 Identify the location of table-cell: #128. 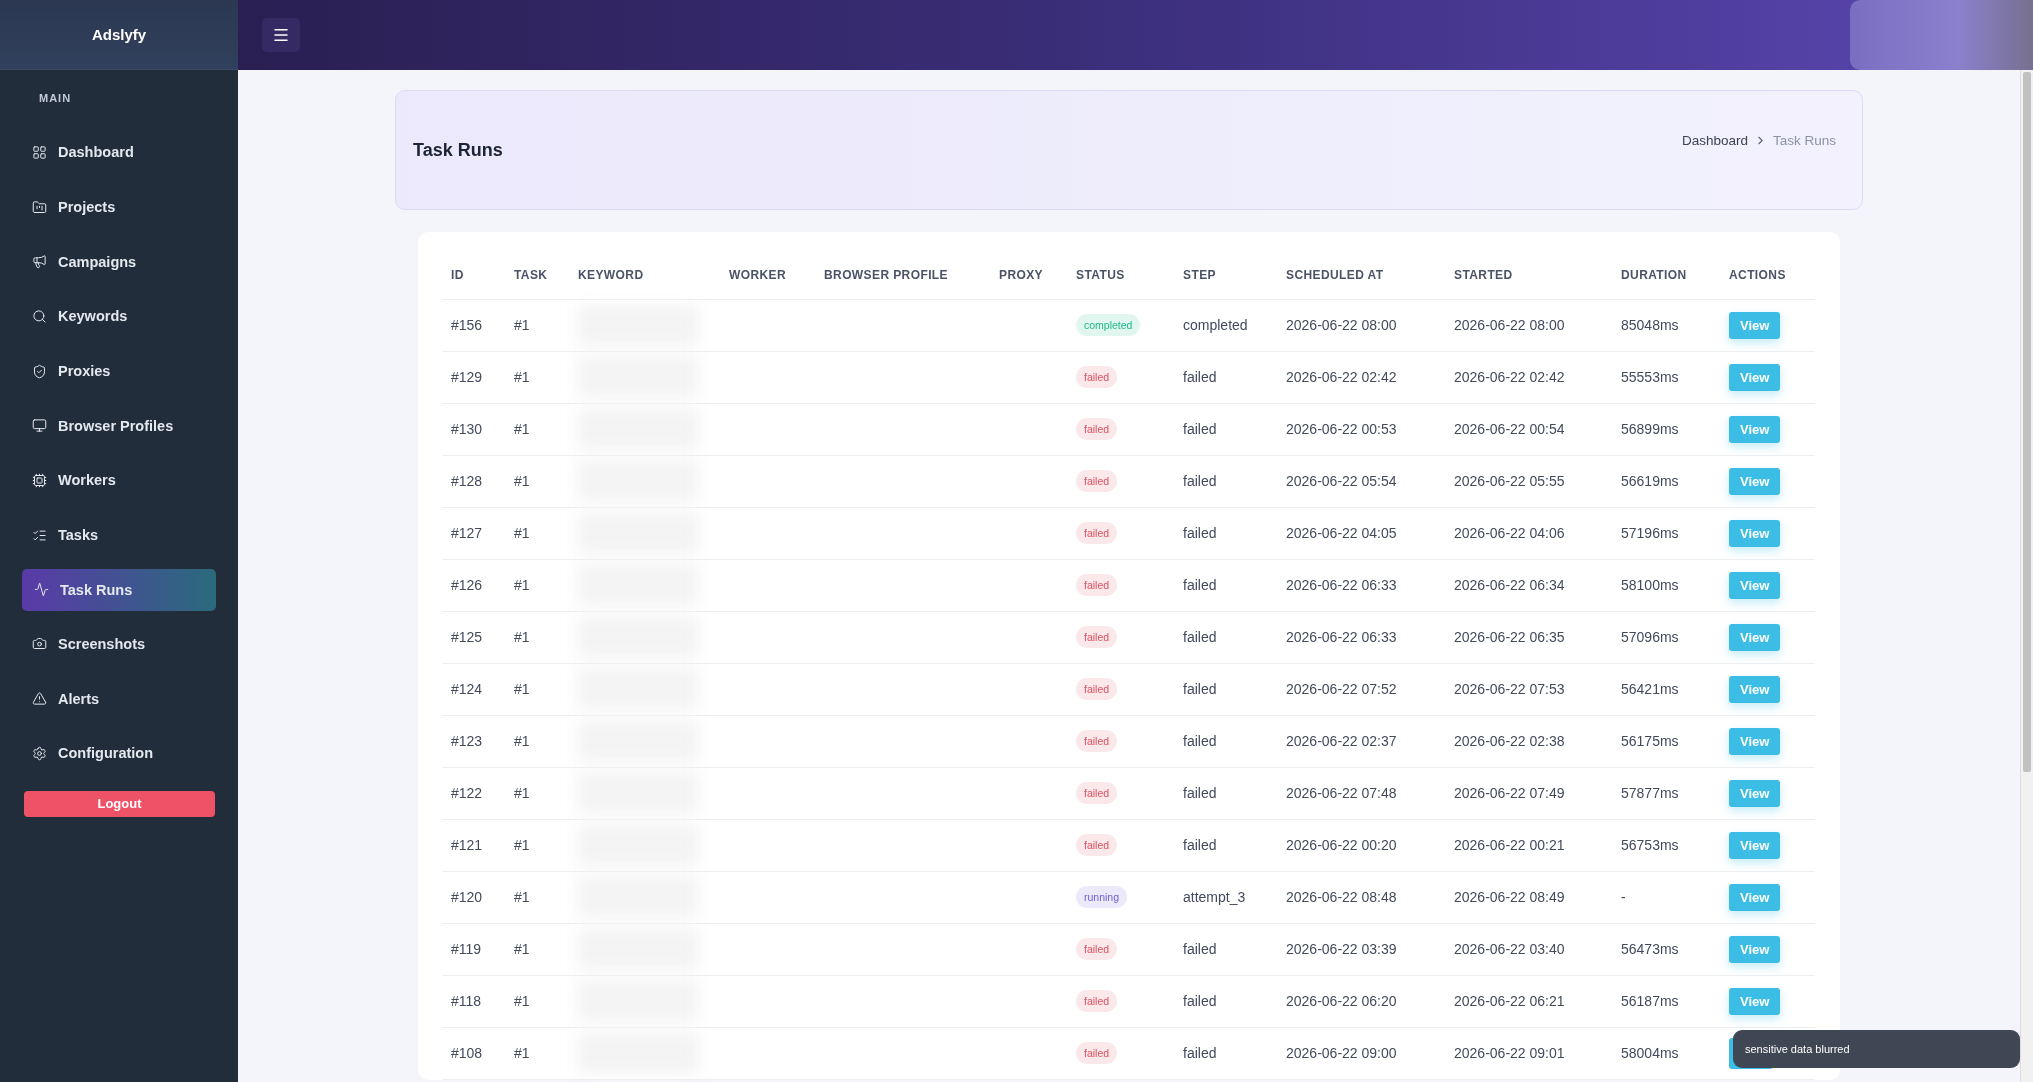
(467, 481).